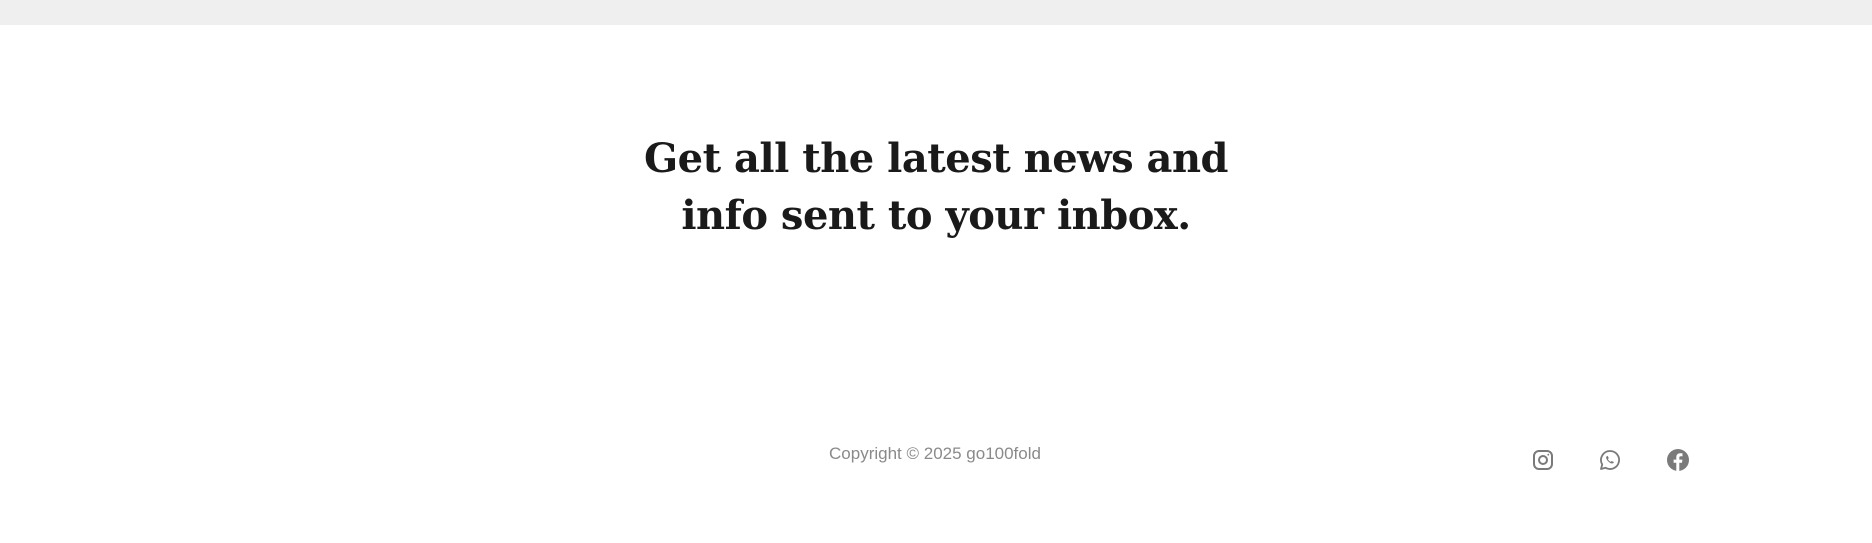 Image resolution: width=1872 pixels, height=543 pixels. Describe the element at coordinates (935, 453) in the screenshot. I see `copyright-text: Copyright © 2025 go100fold` at that location.